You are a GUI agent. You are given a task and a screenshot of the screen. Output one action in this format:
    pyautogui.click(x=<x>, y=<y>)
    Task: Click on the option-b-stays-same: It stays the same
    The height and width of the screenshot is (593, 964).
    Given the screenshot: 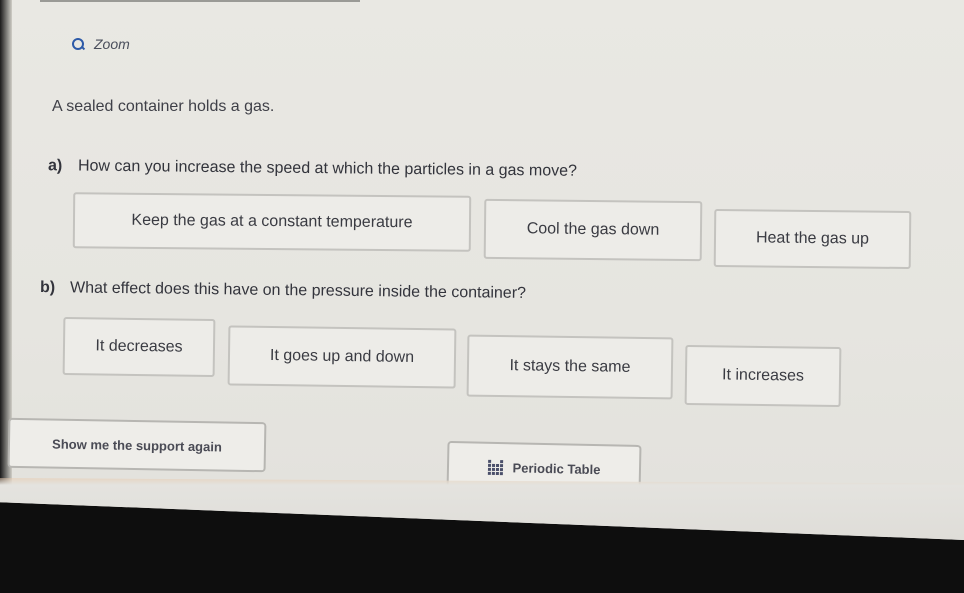 What is the action you would take?
    pyautogui.click(x=570, y=367)
    